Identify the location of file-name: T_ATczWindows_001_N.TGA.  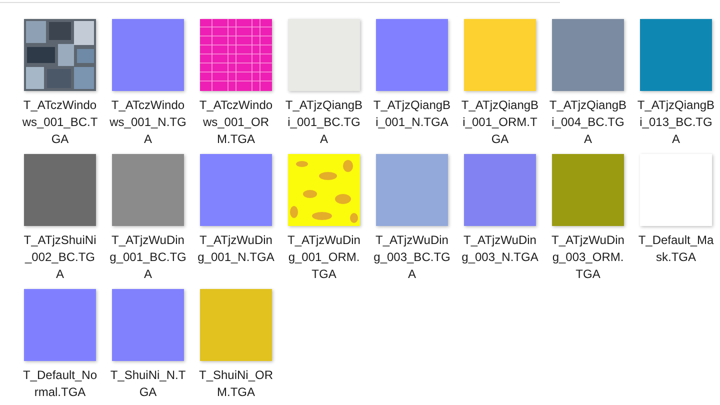
(148, 122).